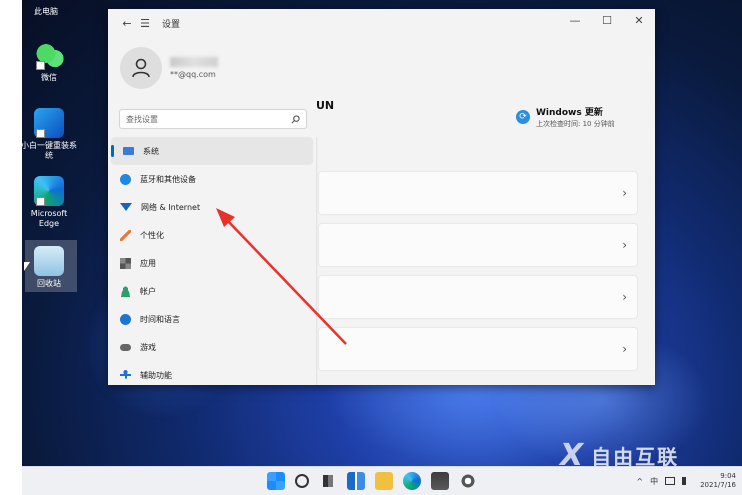 This screenshot has height=495, width=742. Describe the element at coordinates (728, 476) in the screenshot. I see `clock-time: 9:04` at that location.